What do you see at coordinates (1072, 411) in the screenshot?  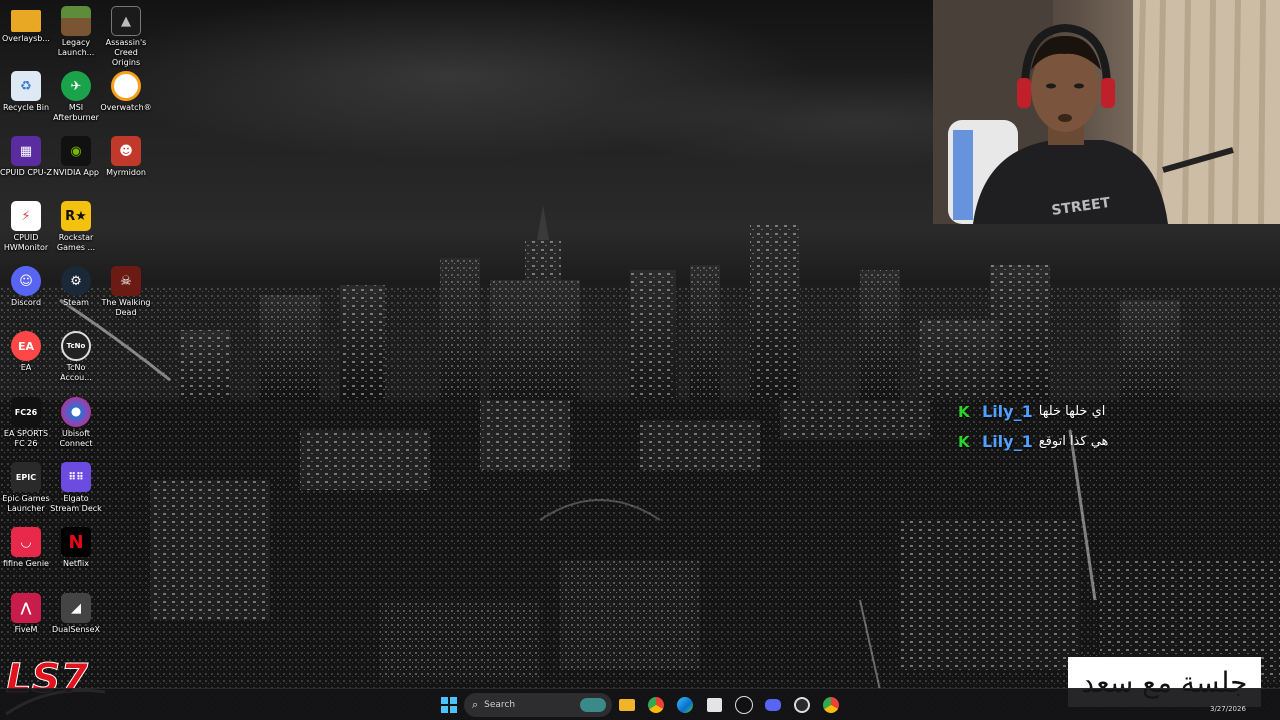 I see `chat-text: اي خلها خلها` at bounding box center [1072, 411].